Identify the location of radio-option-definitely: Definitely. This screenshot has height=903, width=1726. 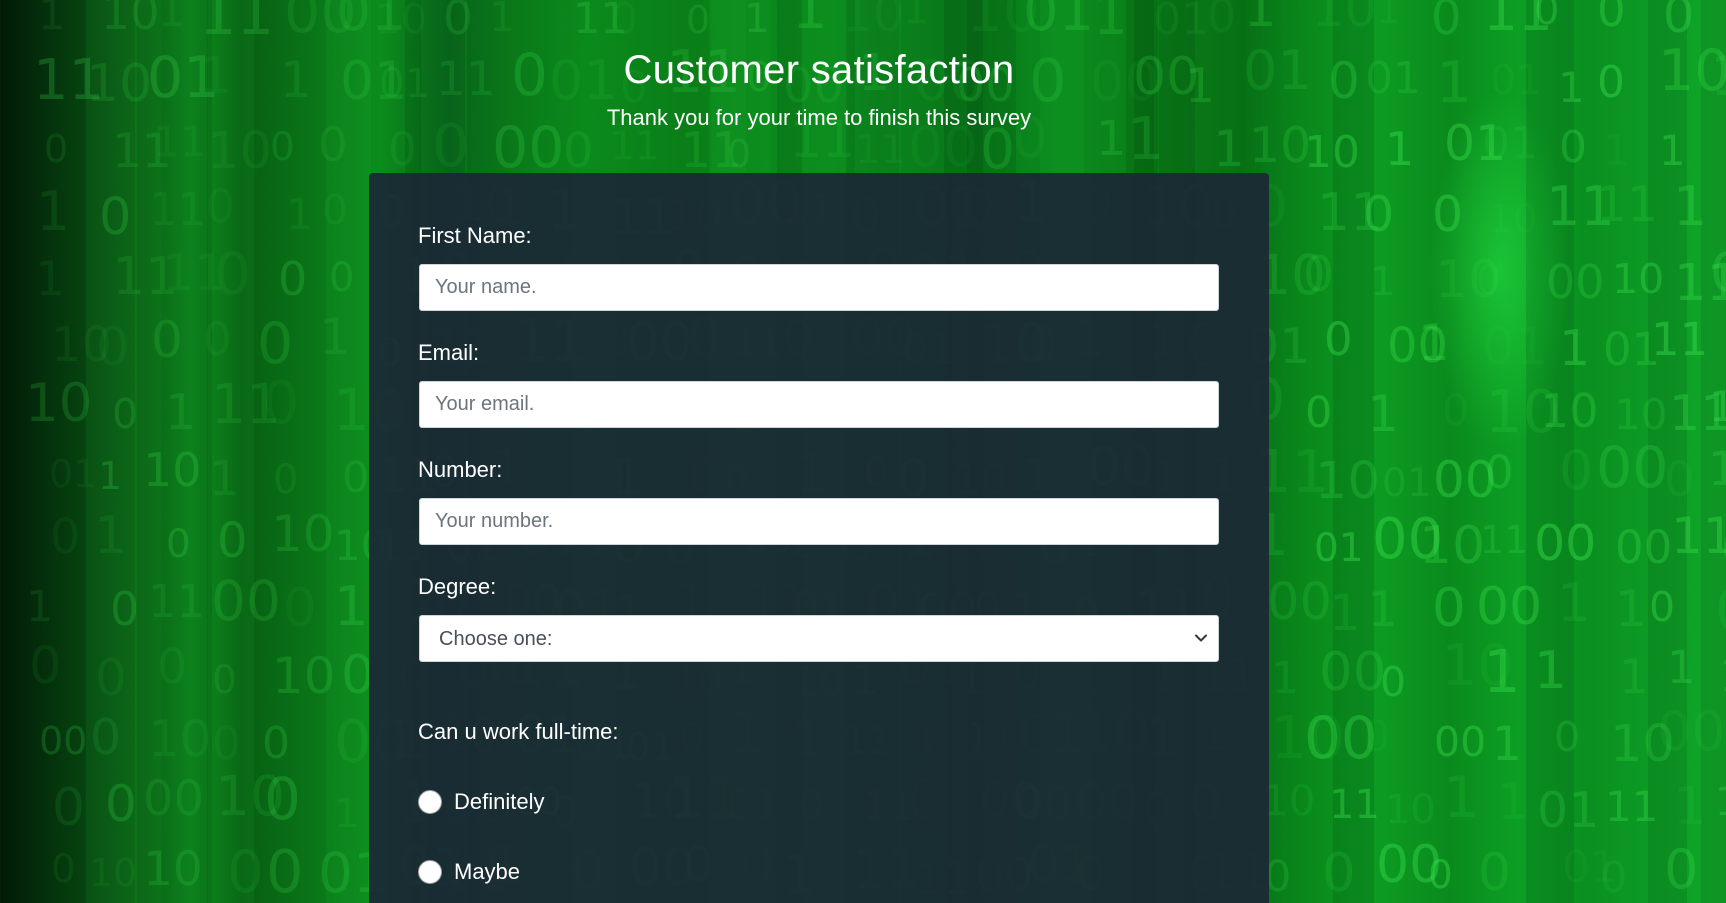
(481, 802).